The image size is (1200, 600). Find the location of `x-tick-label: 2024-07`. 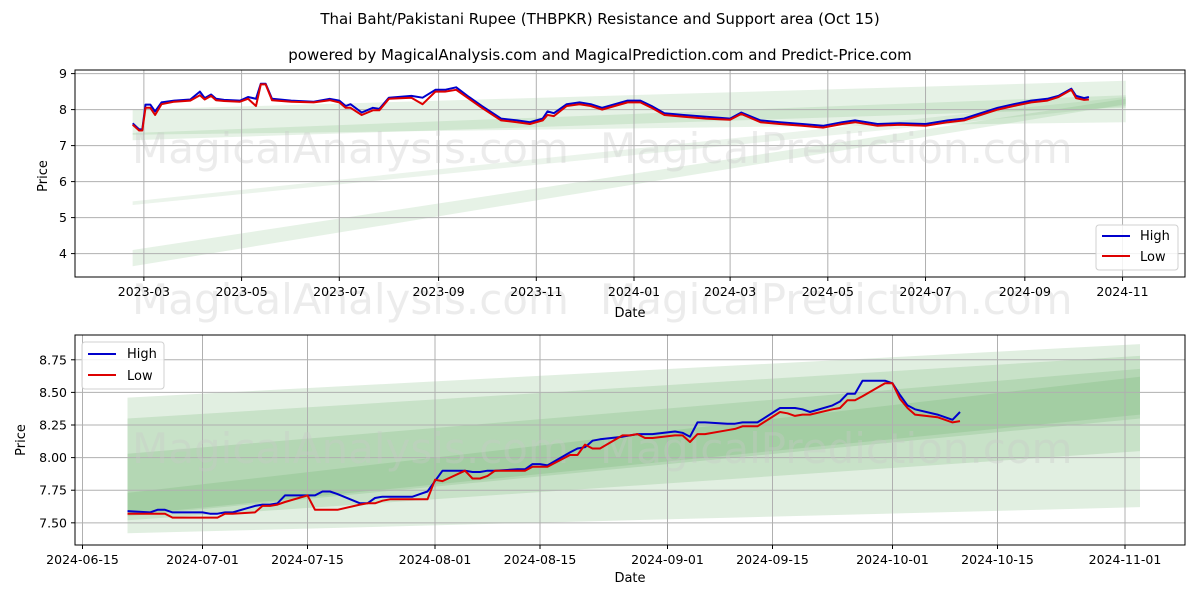

x-tick-label: 2024-07 is located at coordinates (925, 291).